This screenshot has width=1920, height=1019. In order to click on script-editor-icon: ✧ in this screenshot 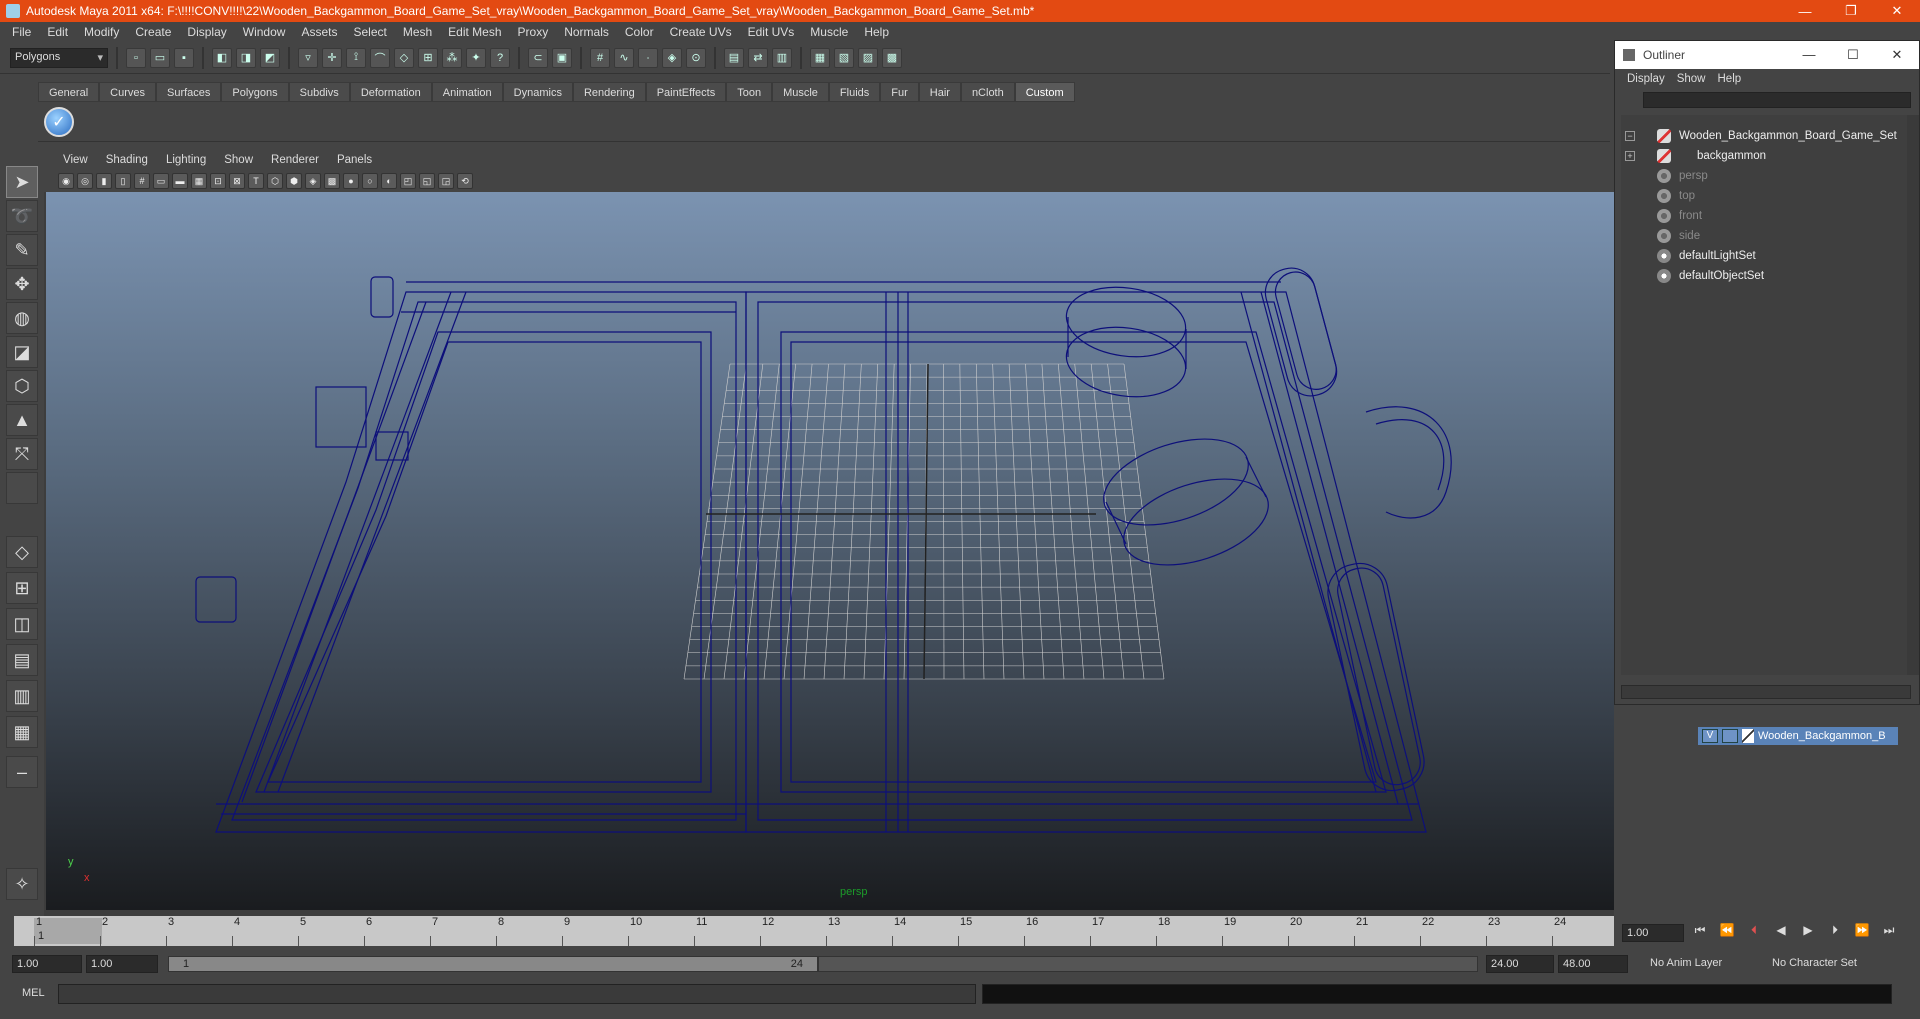, I will do `click(22, 884)`.